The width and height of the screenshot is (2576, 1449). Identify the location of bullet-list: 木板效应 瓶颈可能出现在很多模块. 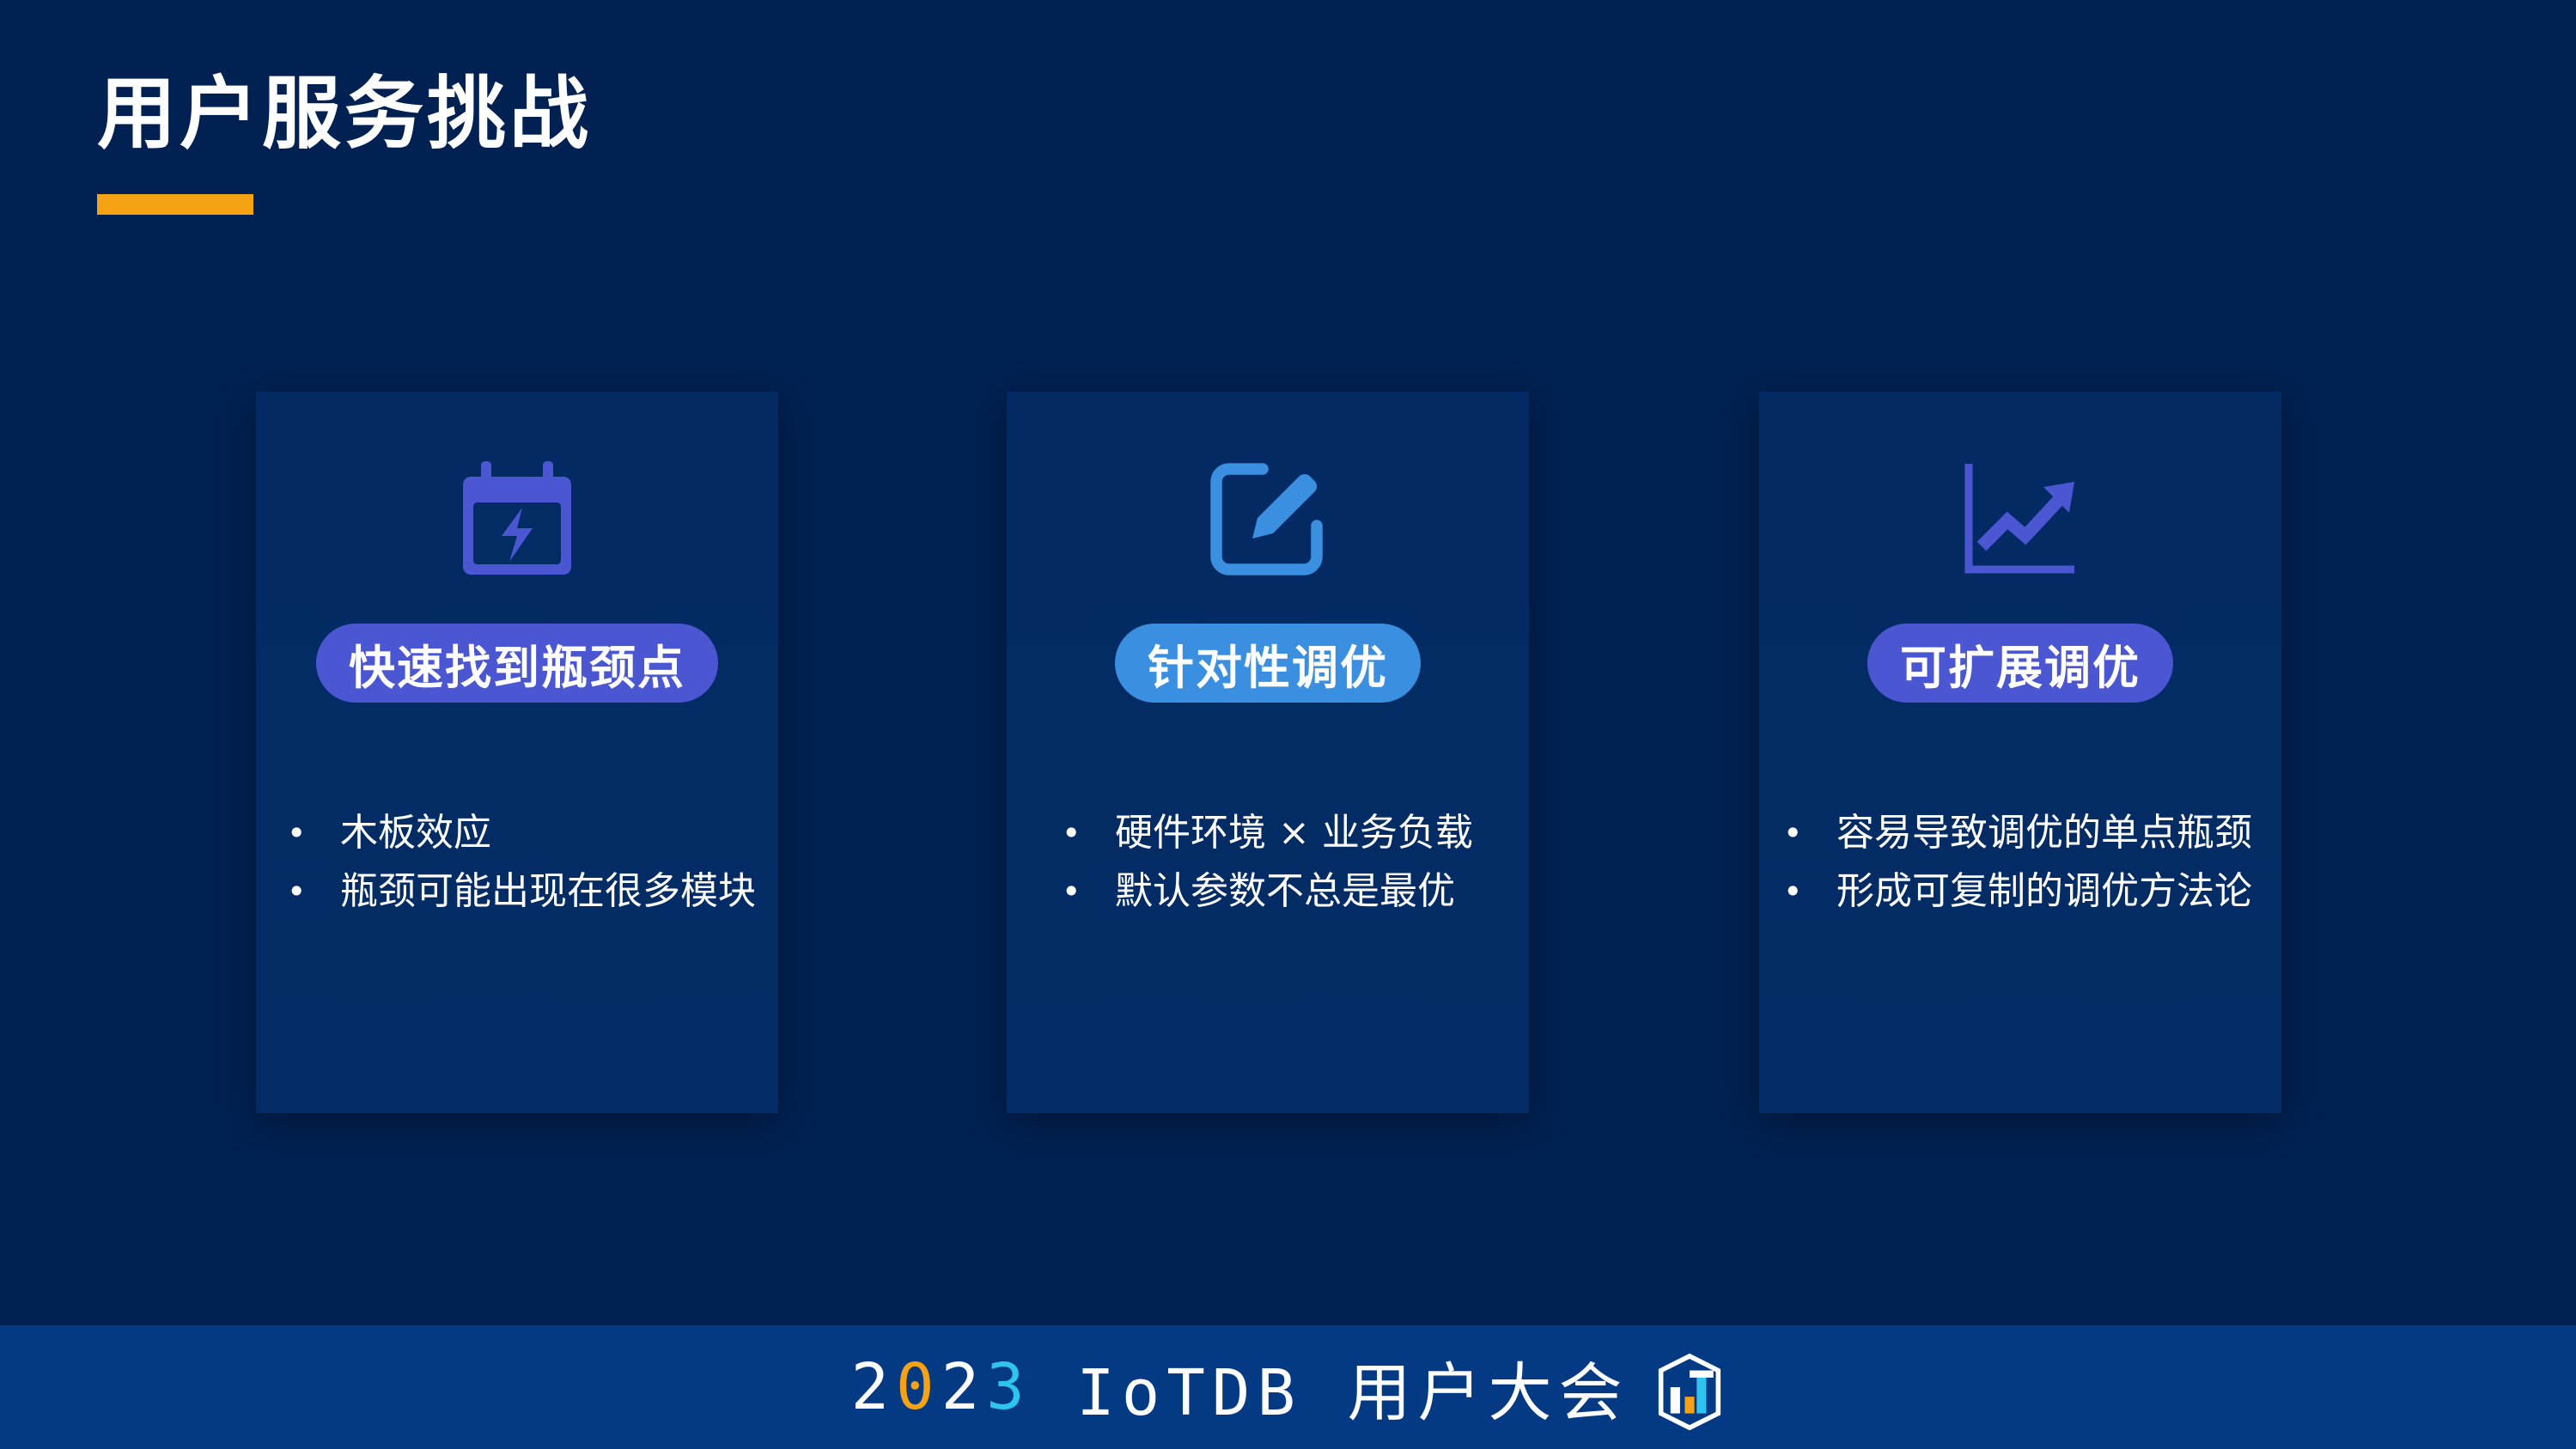
(517, 862).